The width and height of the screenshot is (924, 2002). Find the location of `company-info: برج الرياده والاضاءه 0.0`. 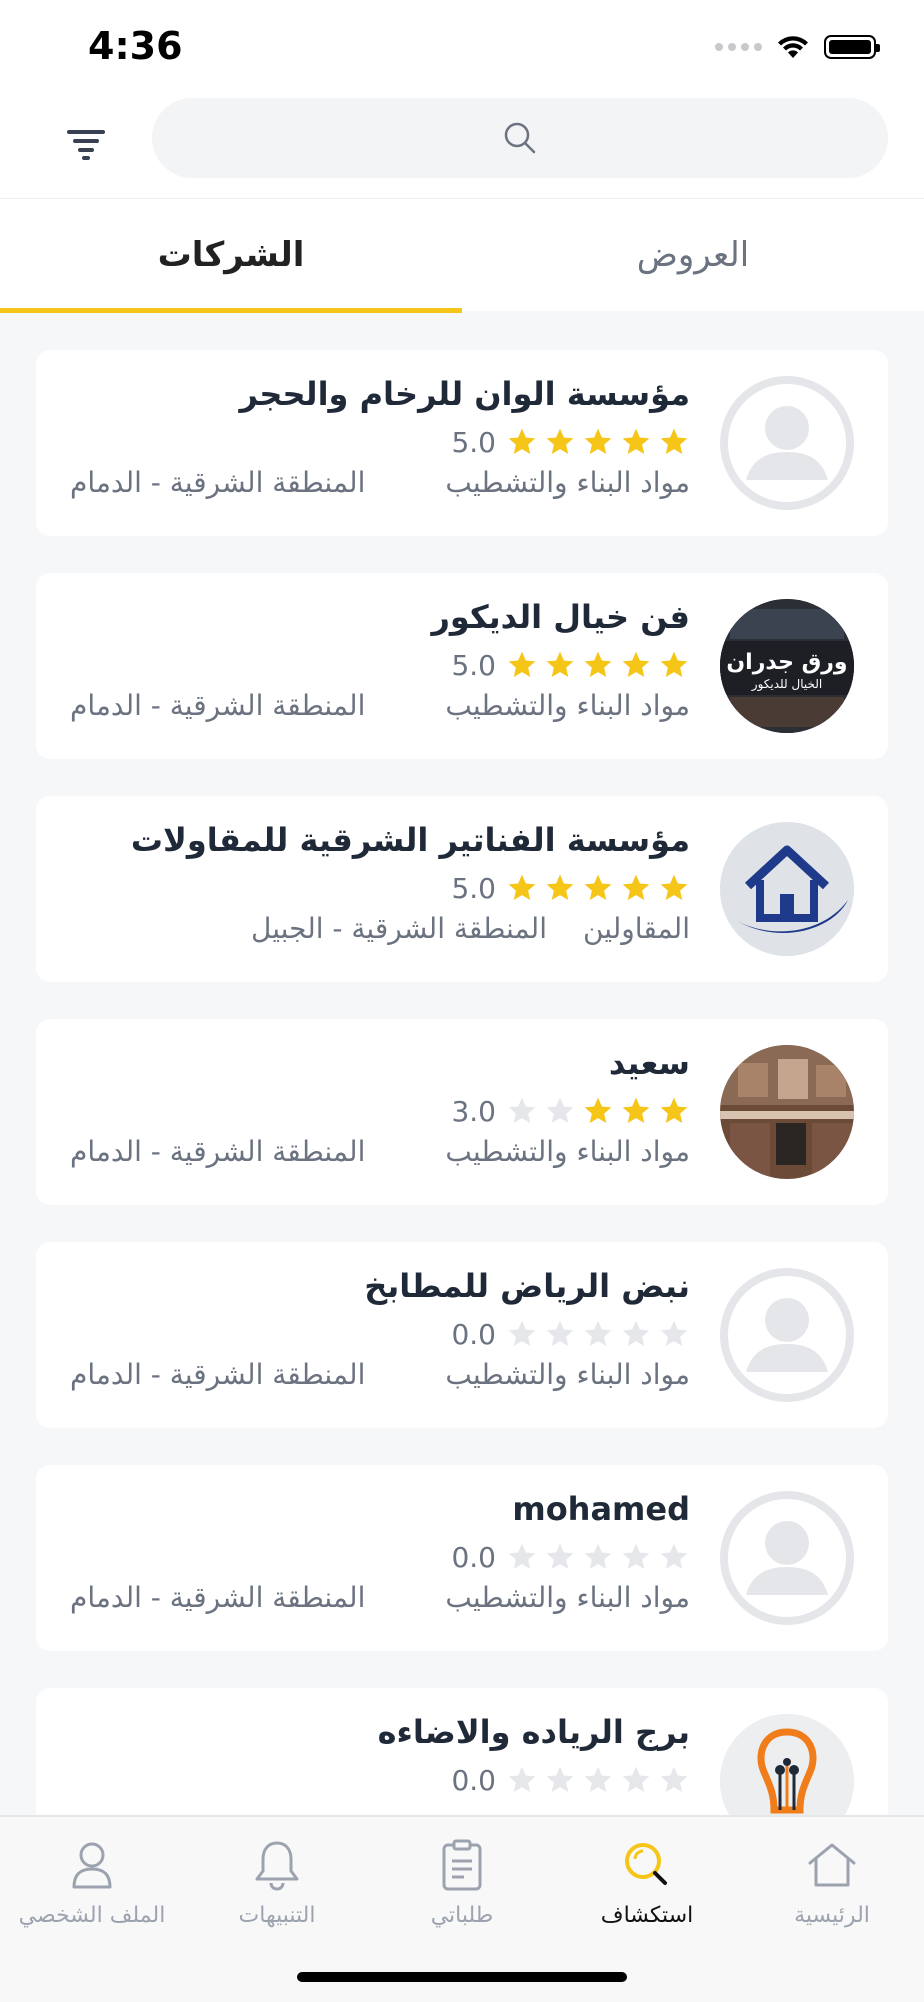

company-info: برج الرياده والاضاءه 0.0 is located at coordinates (380, 1755).